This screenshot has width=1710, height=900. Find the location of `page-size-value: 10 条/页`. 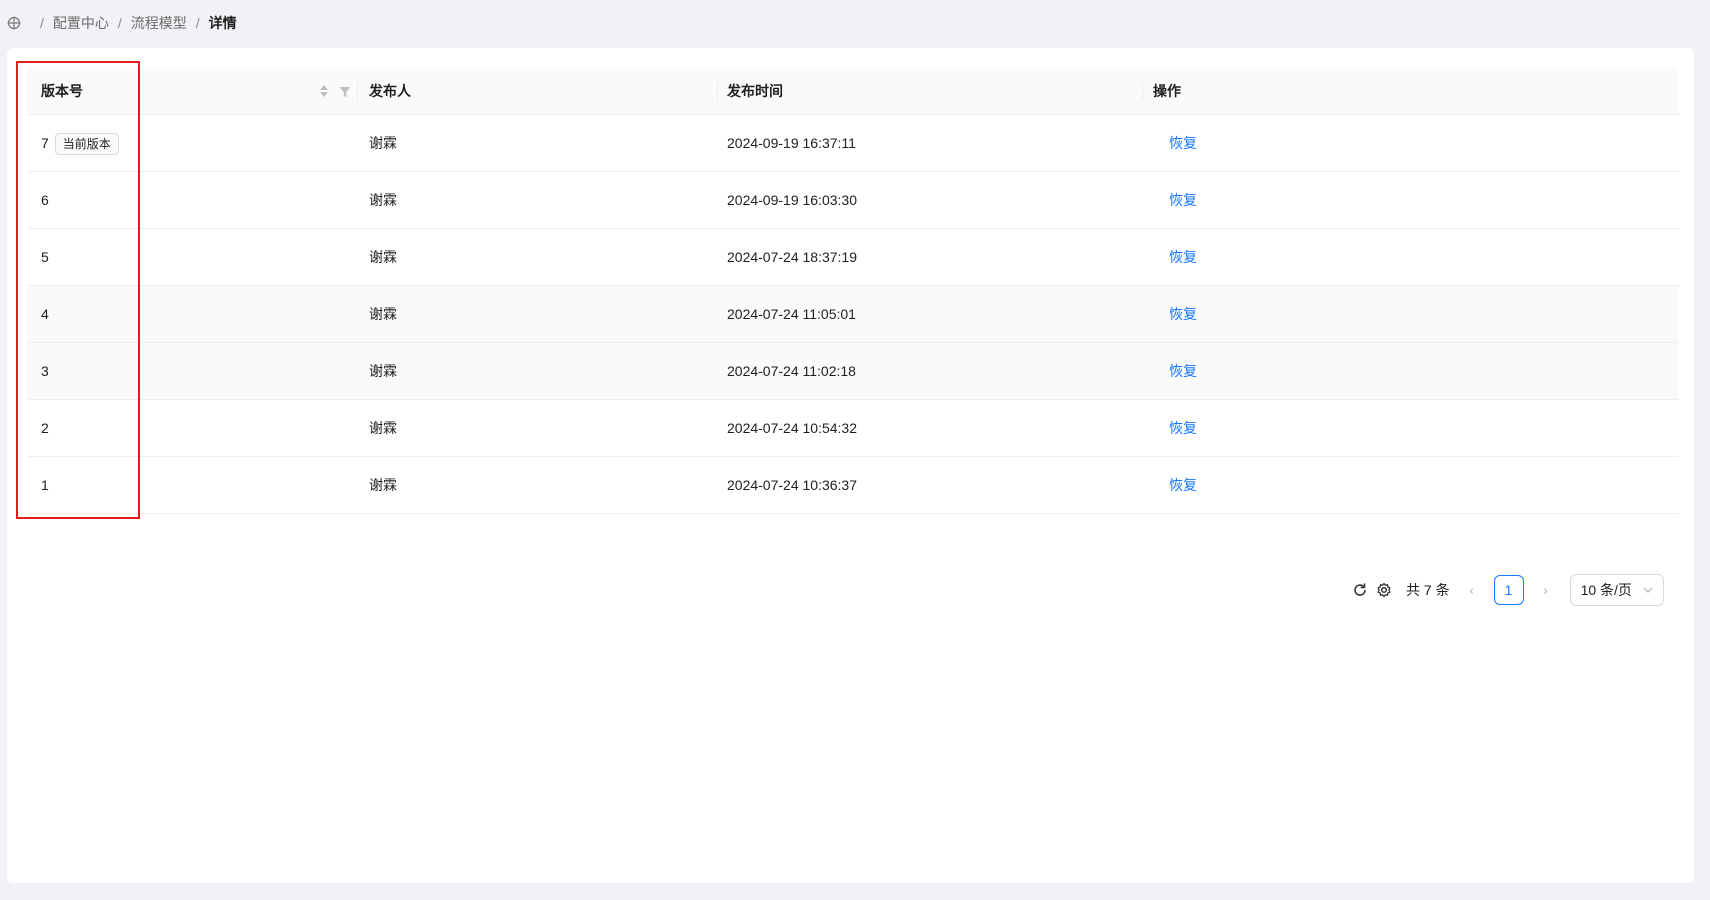

page-size-value: 10 条/页 is located at coordinates (1606, 590).